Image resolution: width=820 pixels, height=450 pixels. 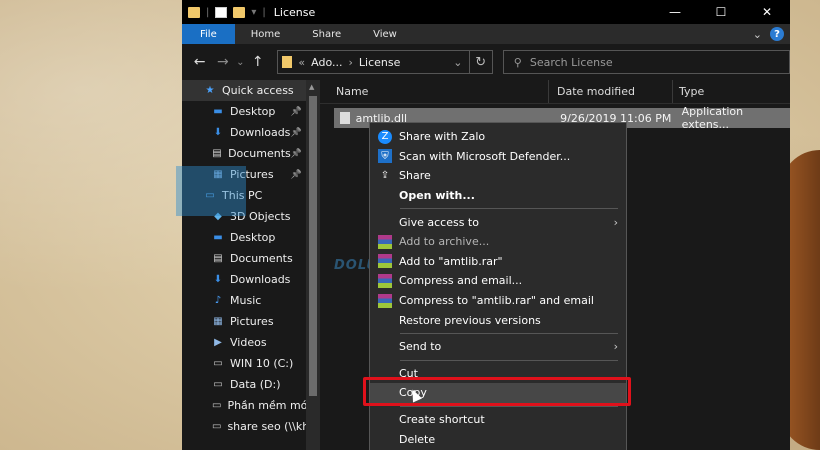 What do you see at coordinates (457, 62) in the screenshot?
I see `chevron-down-icon: ⌄` at bounding box center [457, 62].